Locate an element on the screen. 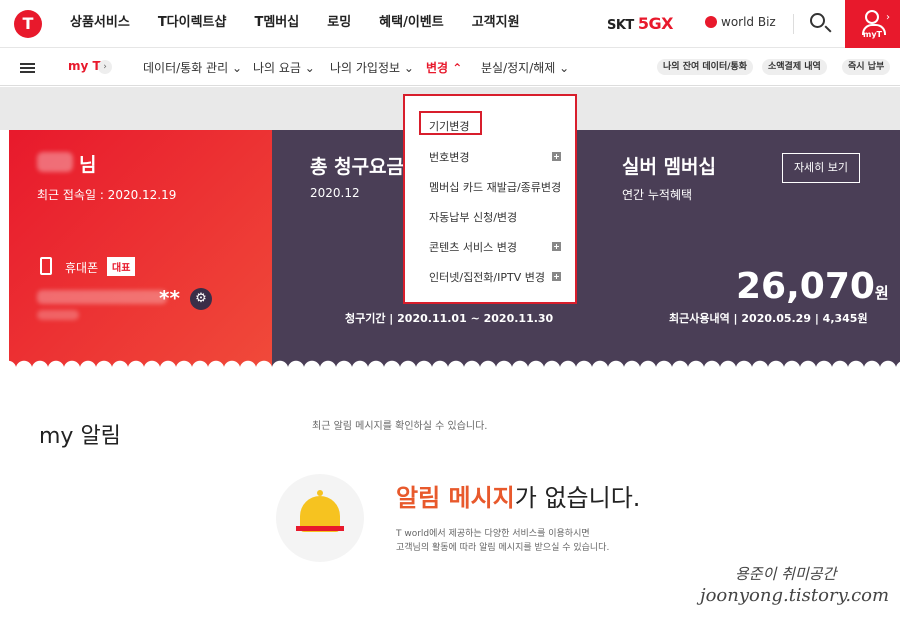 The image size is (900, 621). search-button is located at coordinates (820, 24).